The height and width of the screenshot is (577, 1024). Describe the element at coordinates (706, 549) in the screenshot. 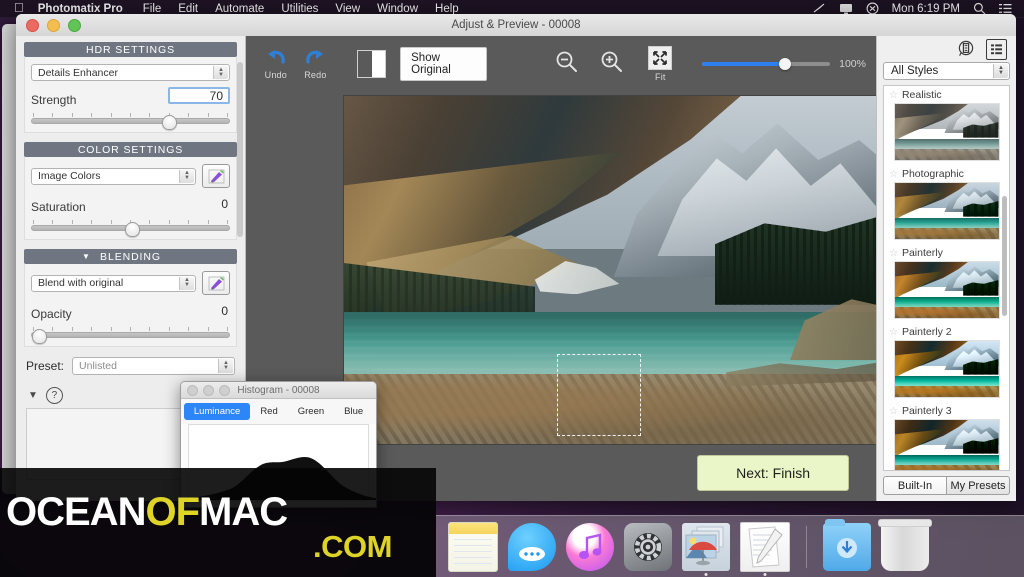

I see `dock-item-photos` at that location.